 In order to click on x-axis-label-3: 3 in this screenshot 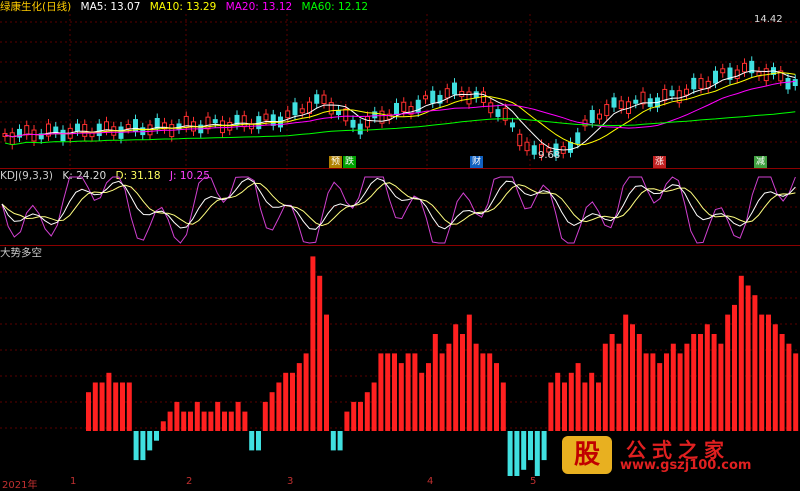, I will do `click(290, 481)`.